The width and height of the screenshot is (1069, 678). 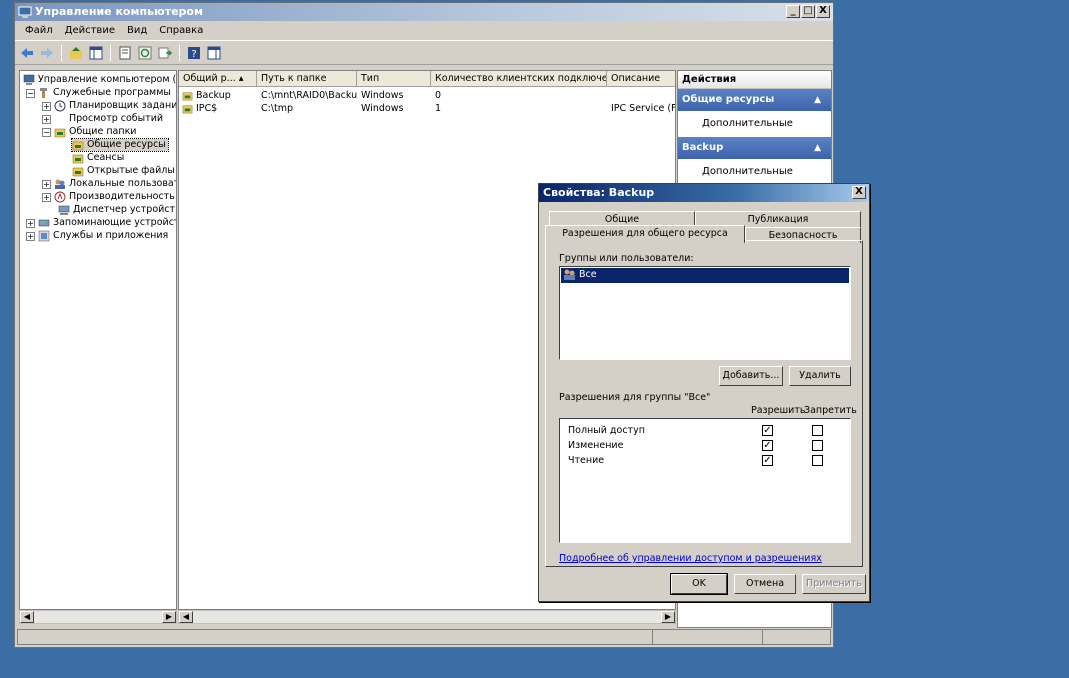 What do you see at coordinates (60, 133) in the screenshot?
I see `shared-folder-icon` at bounding box center [60, 133].